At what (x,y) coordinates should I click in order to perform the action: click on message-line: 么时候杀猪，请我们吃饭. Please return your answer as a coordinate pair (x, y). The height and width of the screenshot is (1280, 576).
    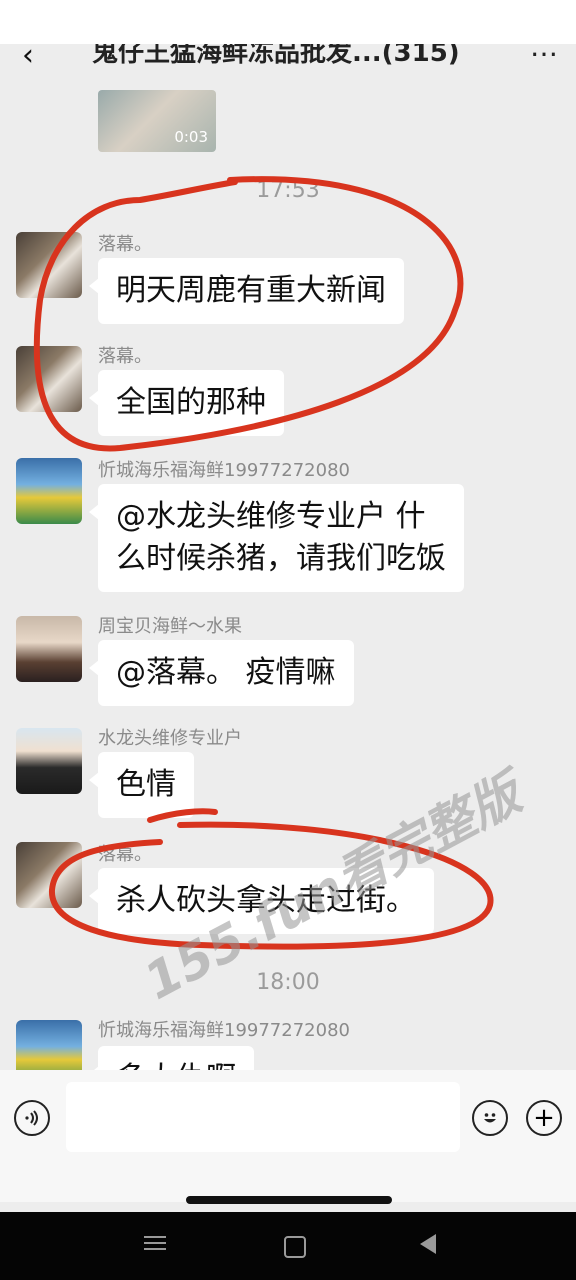
    Looking at the image, I should click on (281, 558).